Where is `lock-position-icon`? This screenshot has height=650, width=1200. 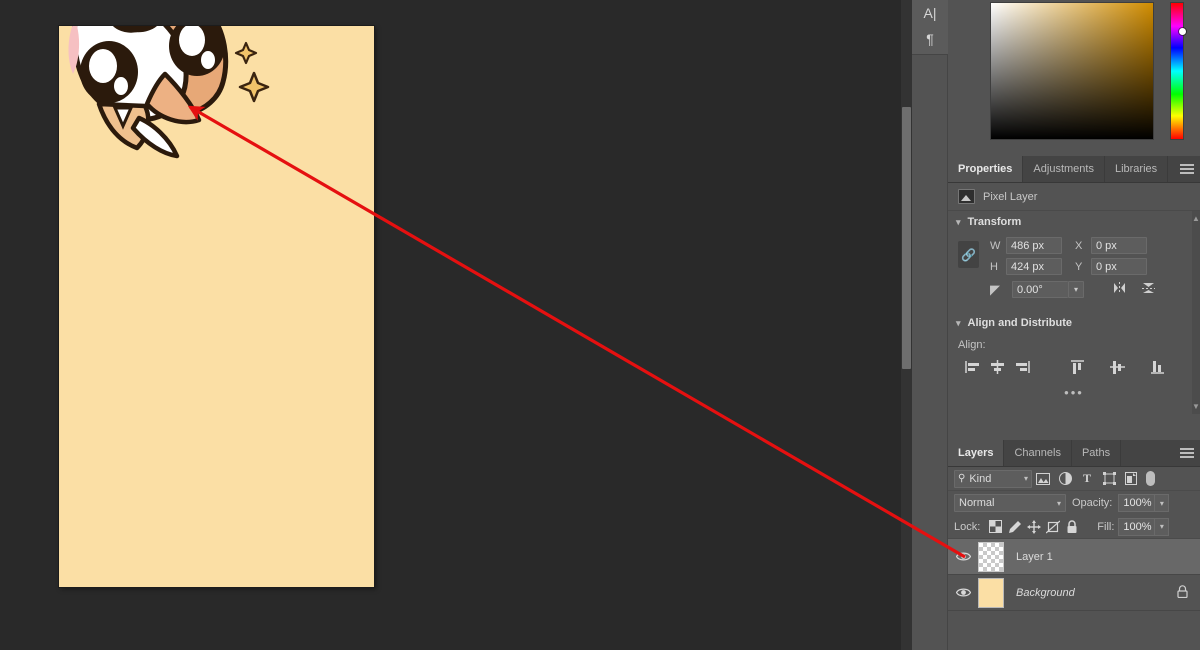
lock-position-icon is located at coordinates (1033, 527).